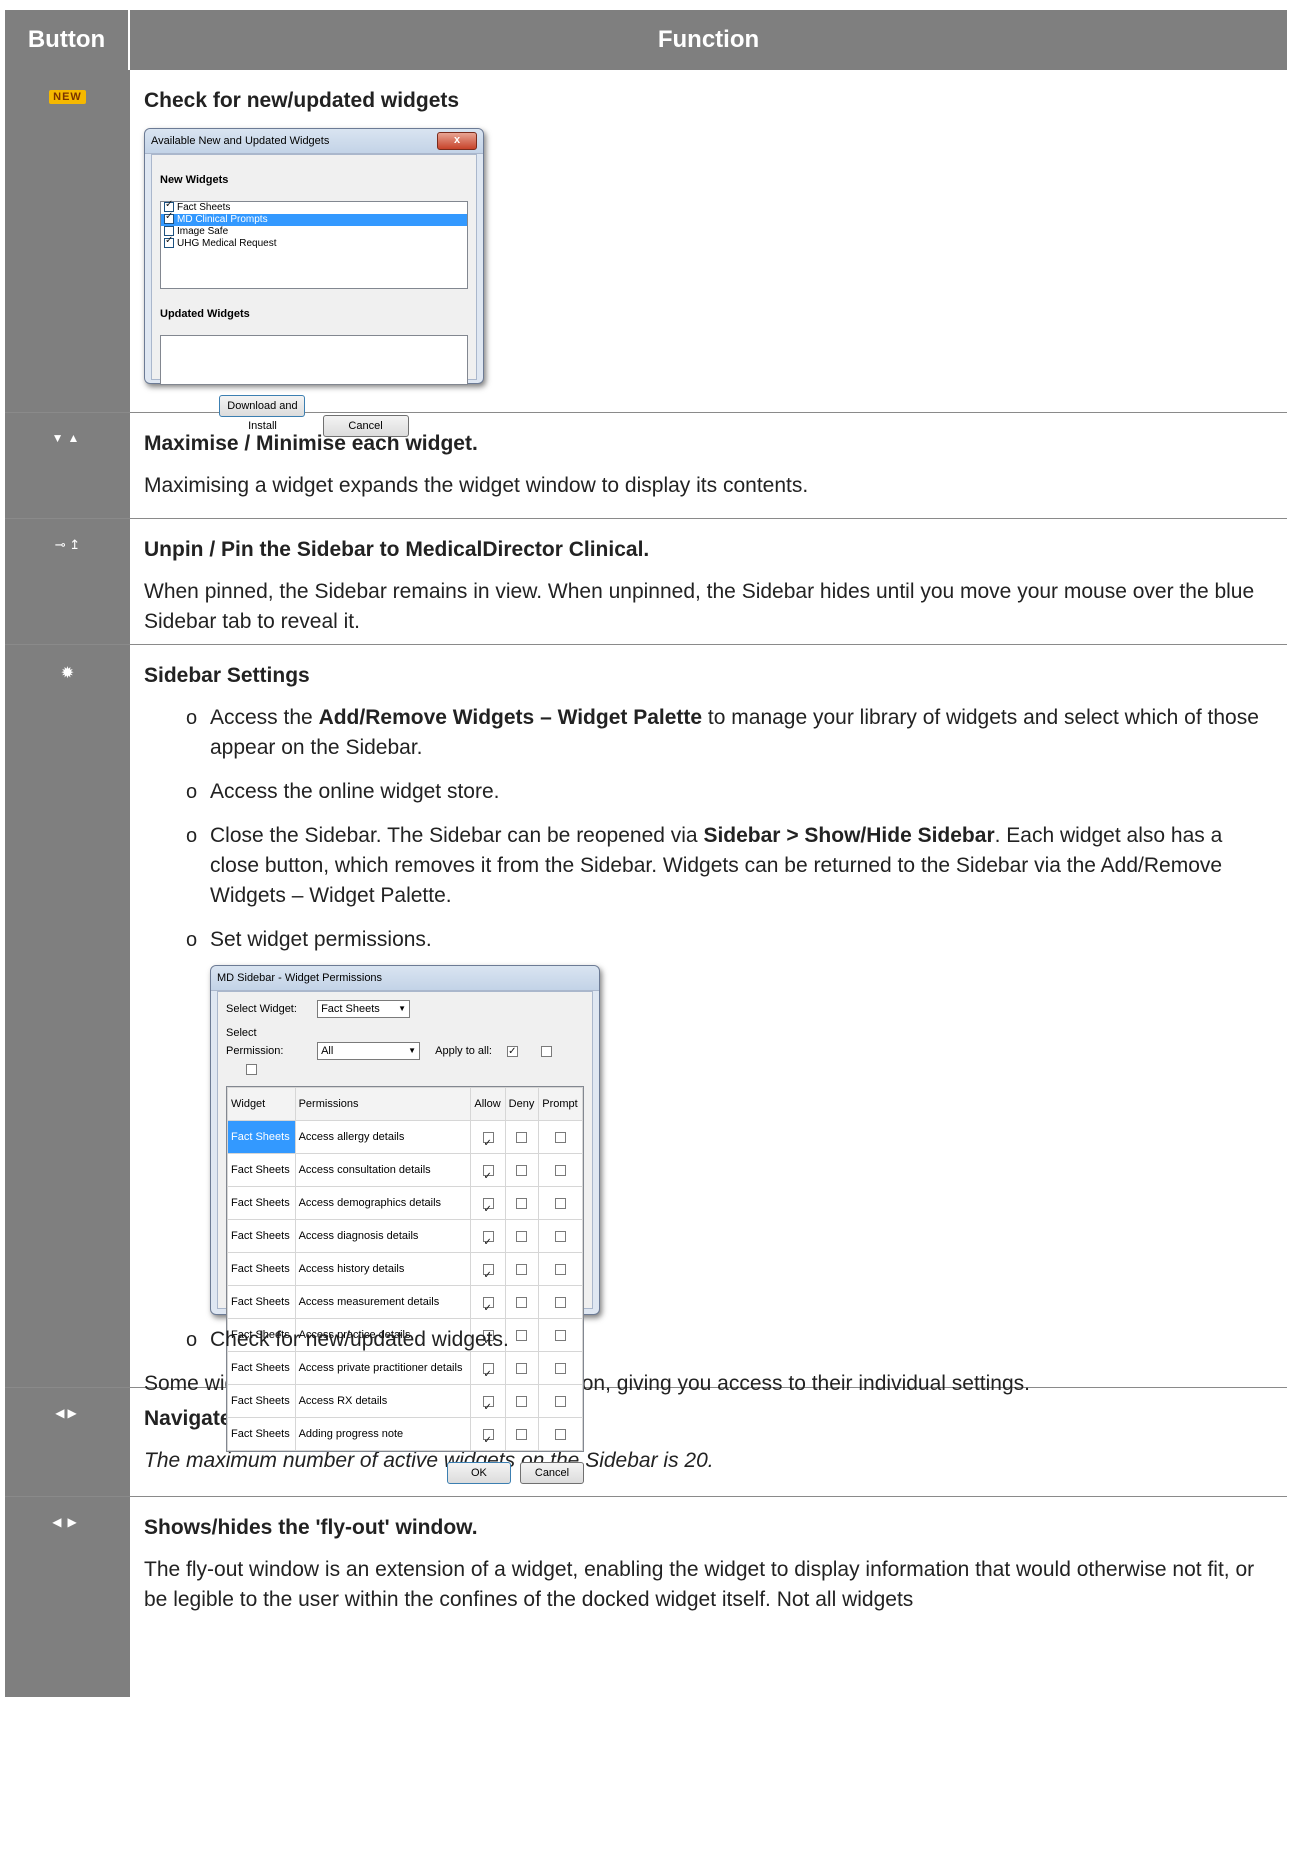 The height and width of the screenshot is (1869, 1293). What do you see at coordinates (383, 1368) in the screenshot?
I see `permission-cell: Access private practitioner details` at bounding box center [383, 1368].